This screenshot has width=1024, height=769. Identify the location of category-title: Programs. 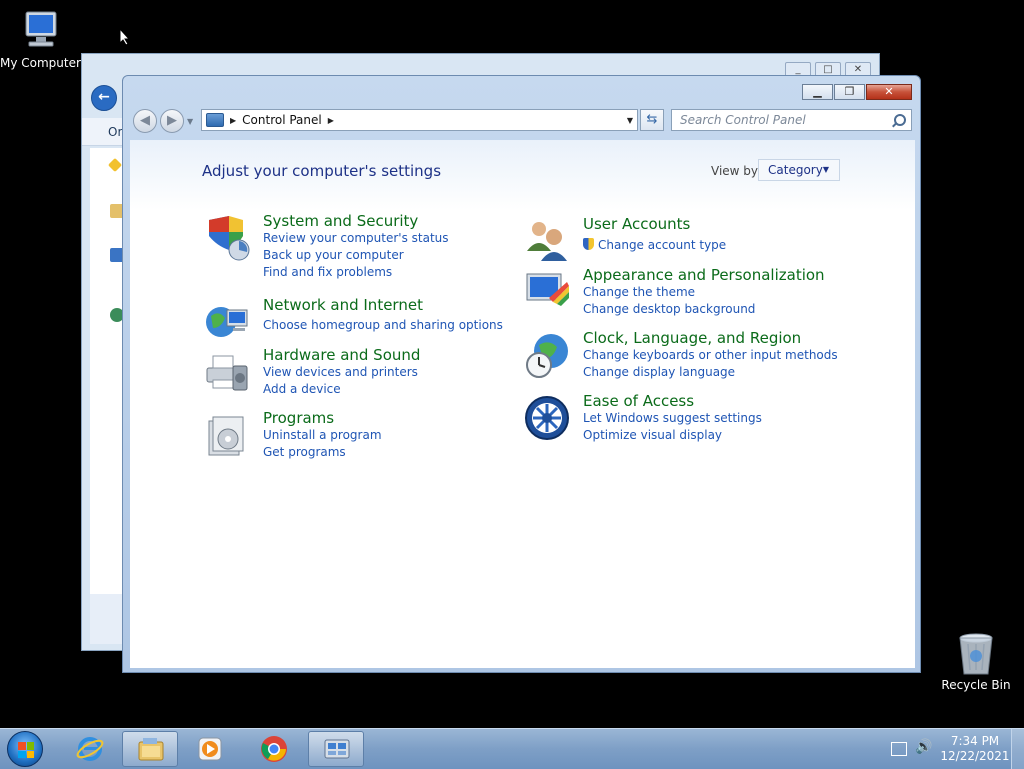
(298, 418).